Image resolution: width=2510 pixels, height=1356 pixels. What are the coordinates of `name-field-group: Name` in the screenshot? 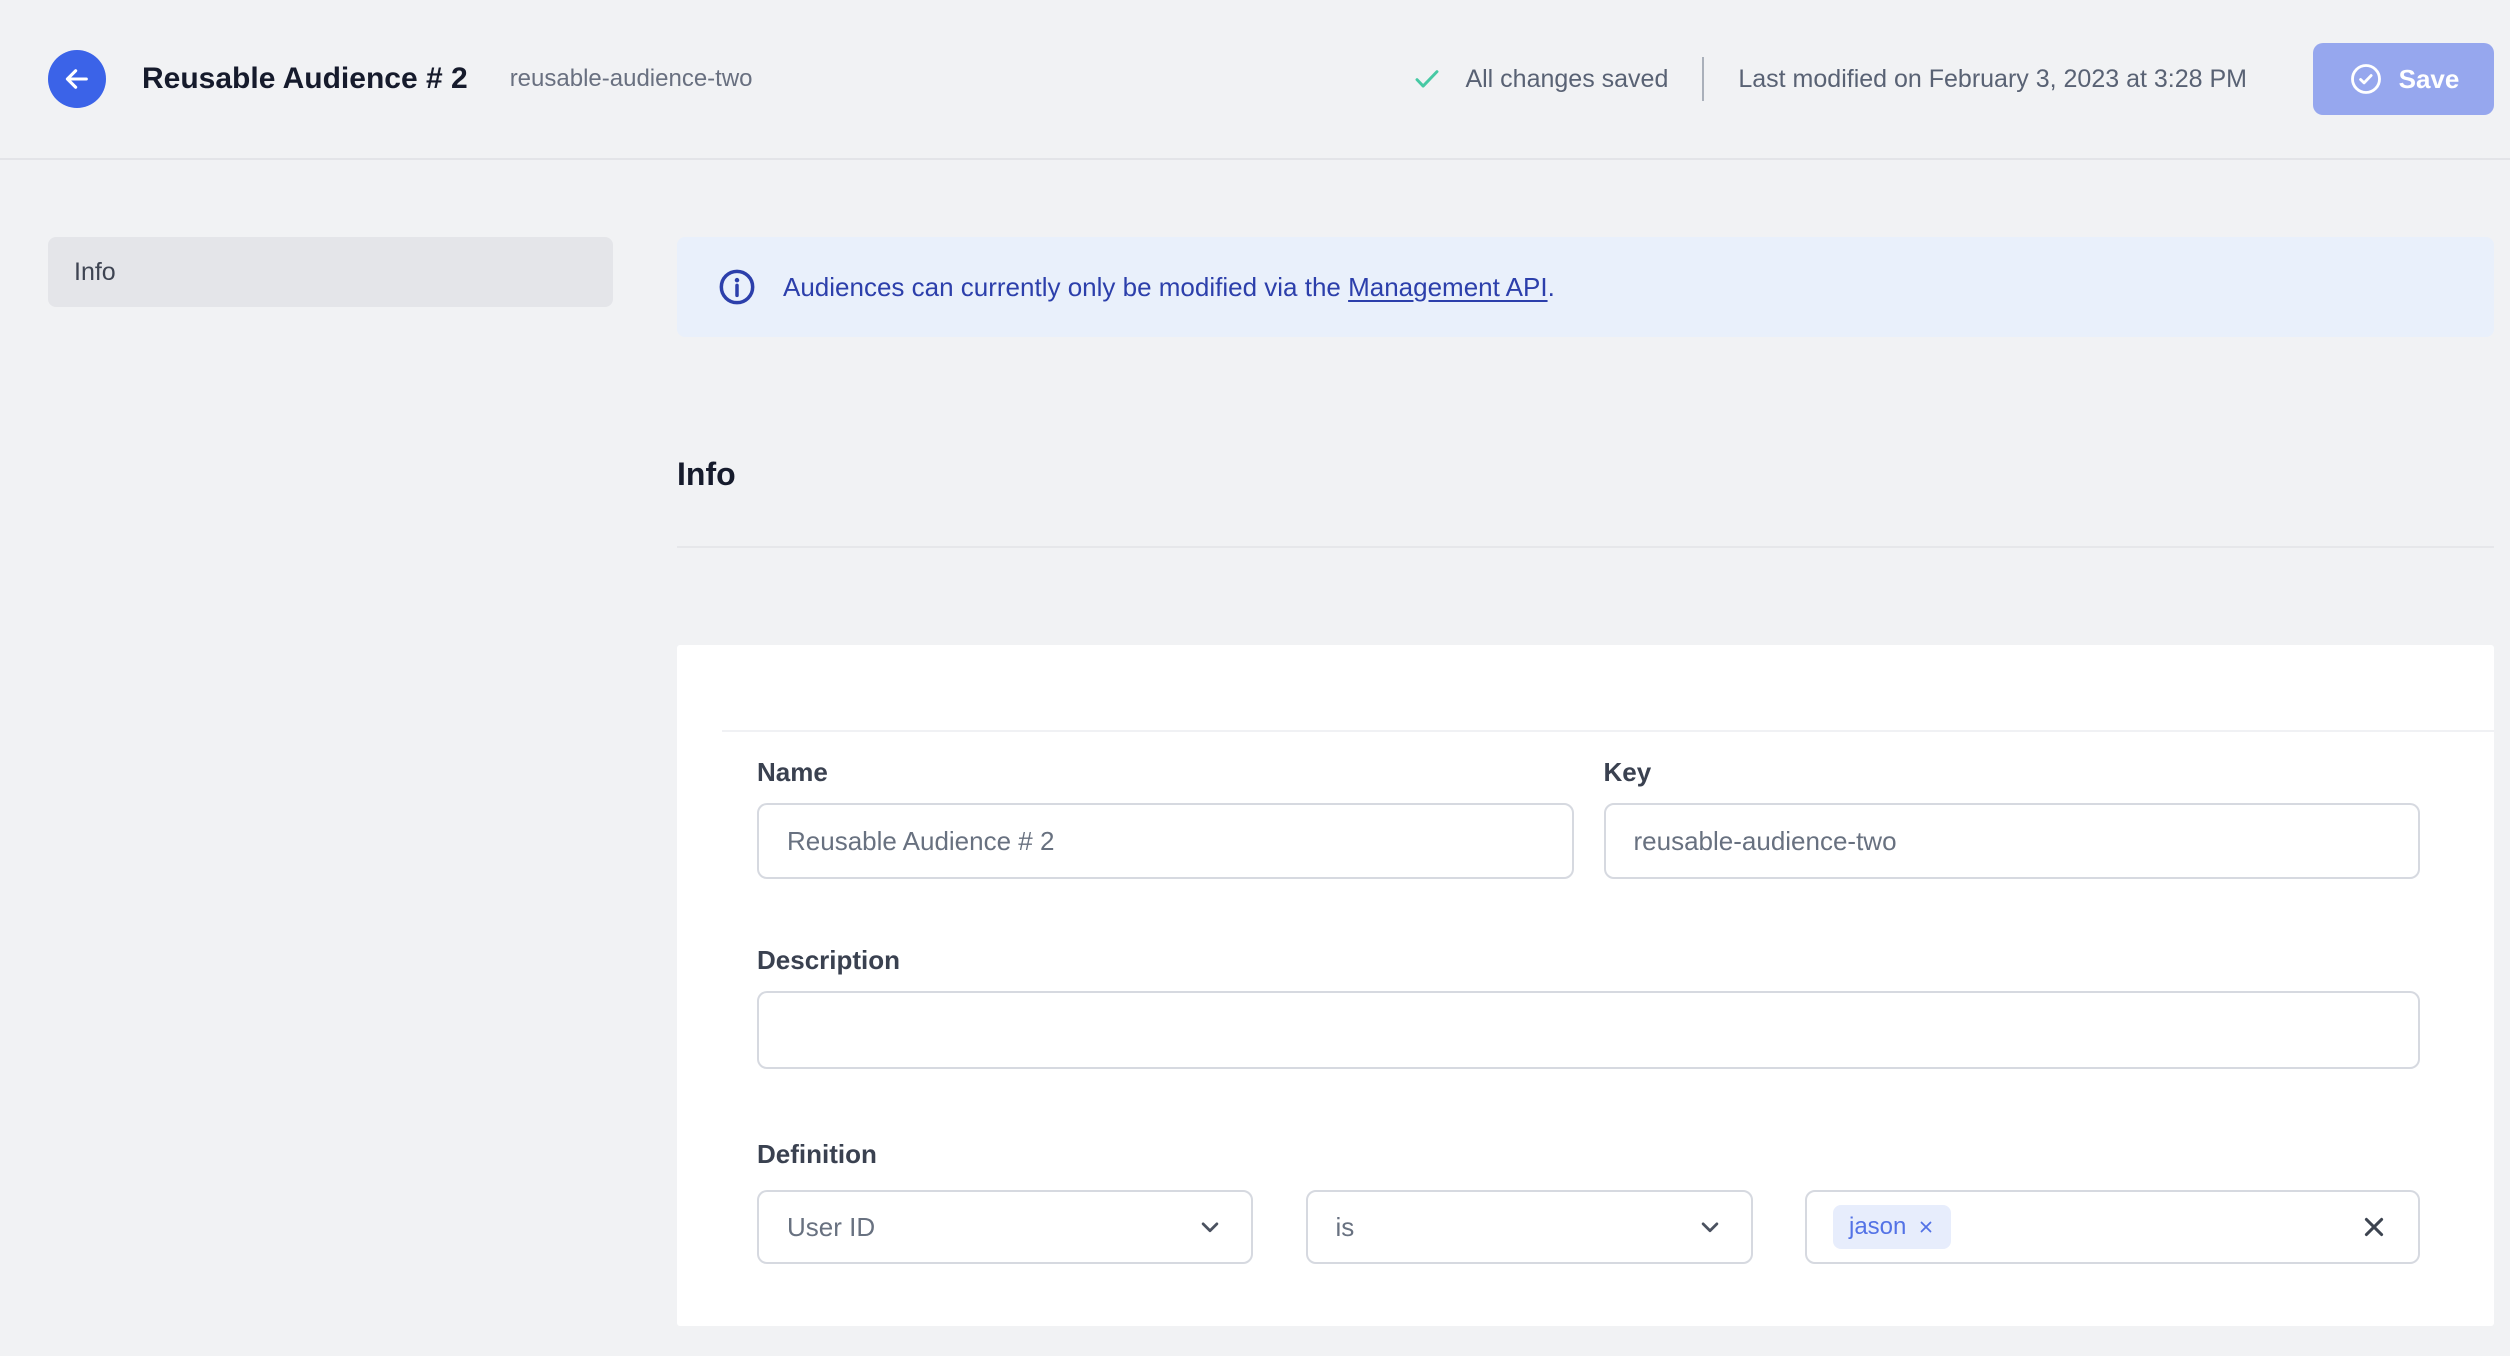 It's located at (1165, 818).